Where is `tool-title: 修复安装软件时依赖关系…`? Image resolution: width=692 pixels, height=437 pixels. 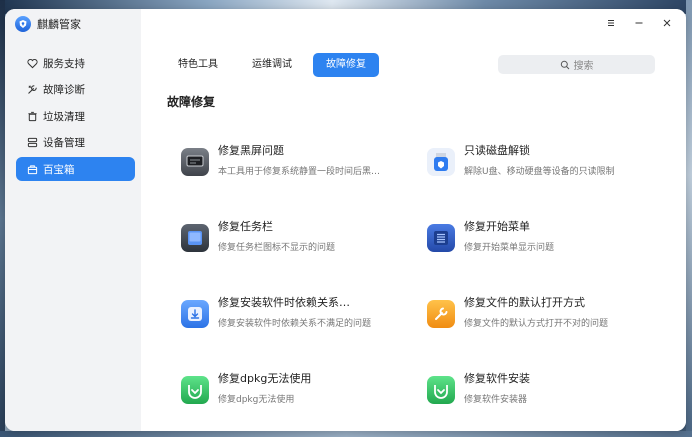
tool-title: 修复安装软件时依赖关系… is located at coordinates (284, 302).